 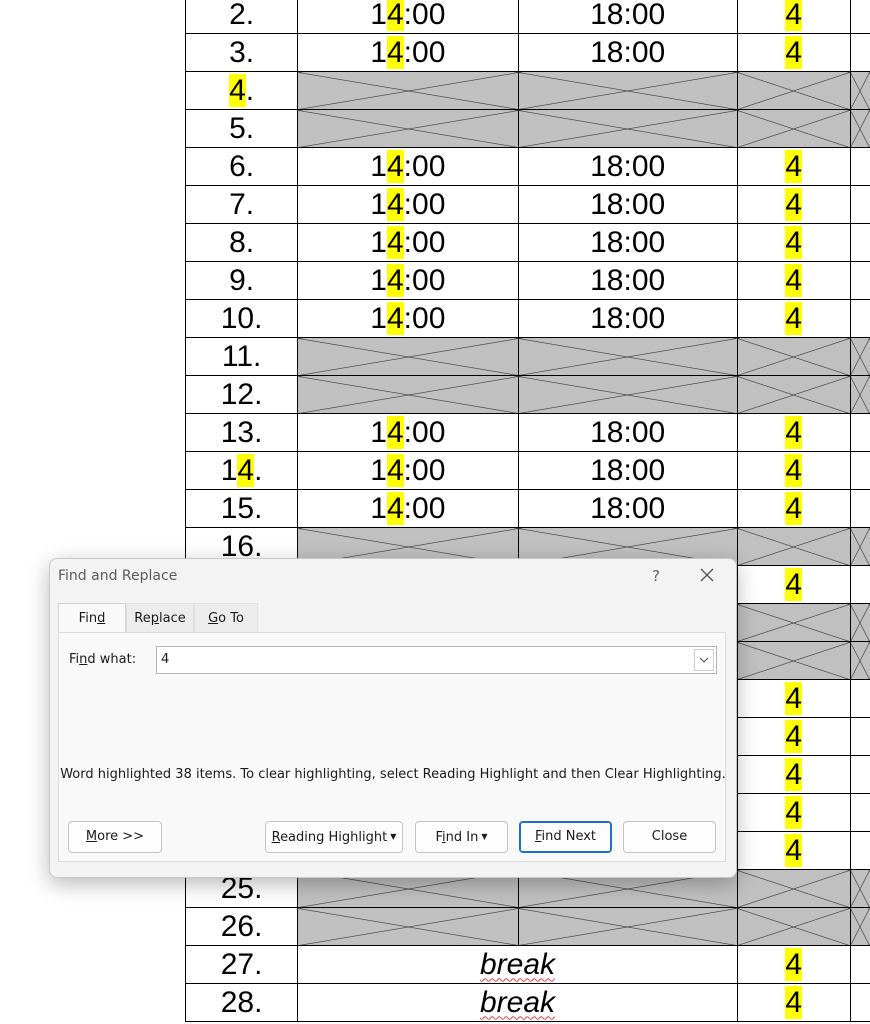 What do you see at coordinates (103, 659) in the screenshot?
I see `find-what-label: Find what:` at bounding box center [103, 659].